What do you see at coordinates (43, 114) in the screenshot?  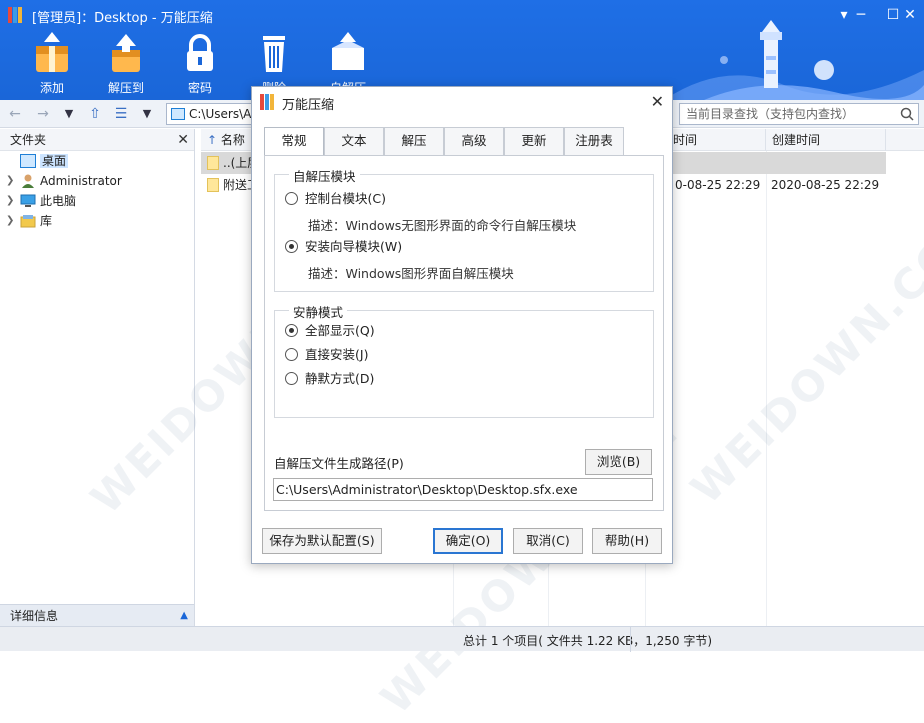 I see `forward-icon: →` at bounding box center [43, 114].